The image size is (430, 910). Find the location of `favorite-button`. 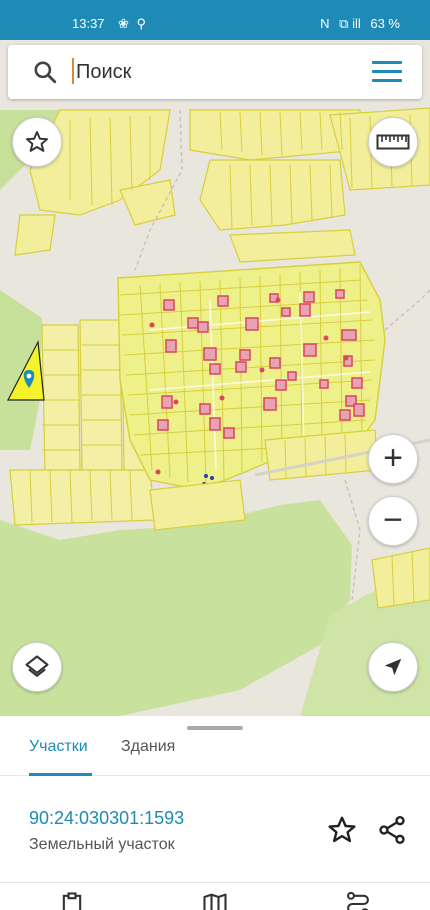

favorite-button is located at coordinates (37, 142).